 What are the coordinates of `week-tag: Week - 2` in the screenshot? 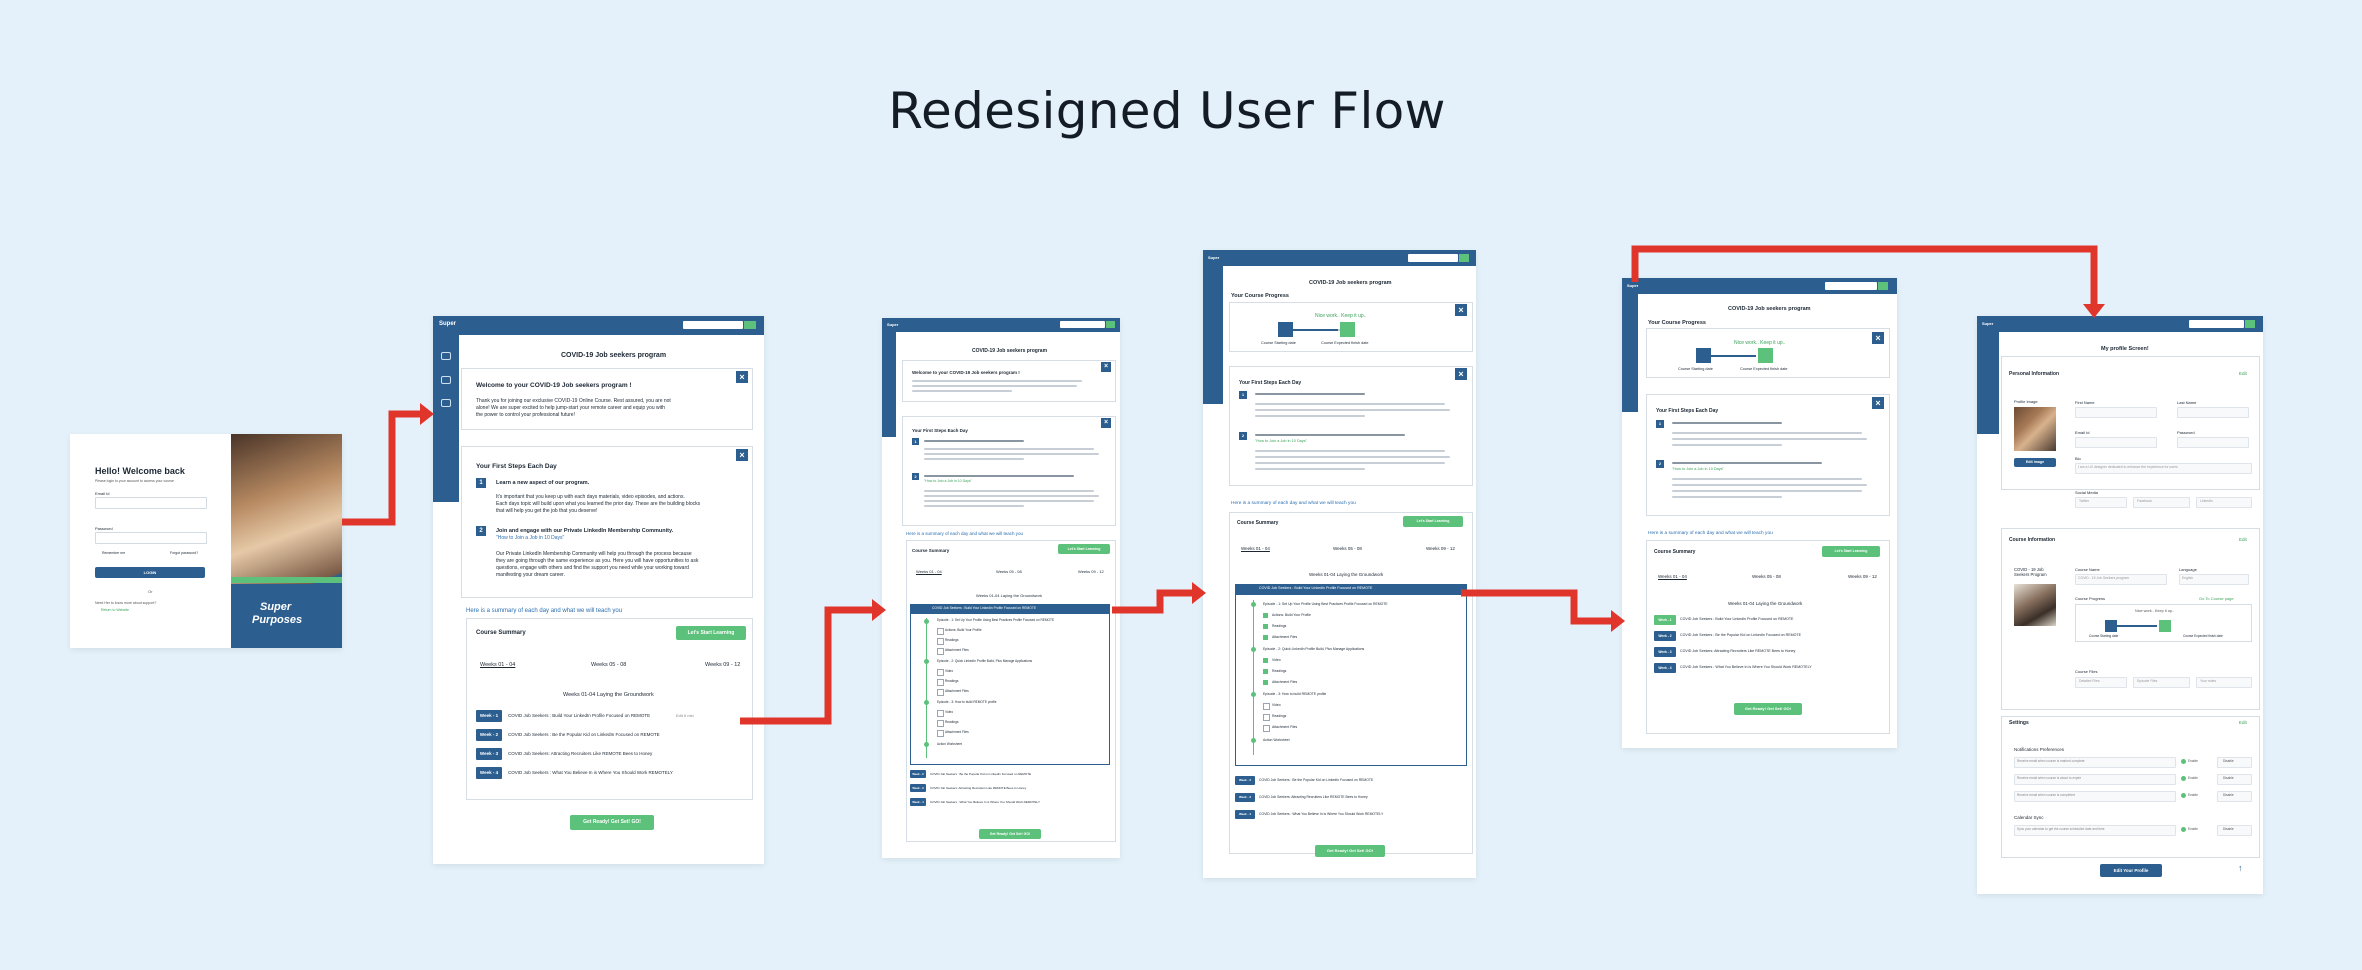 It's located at (489, 735).